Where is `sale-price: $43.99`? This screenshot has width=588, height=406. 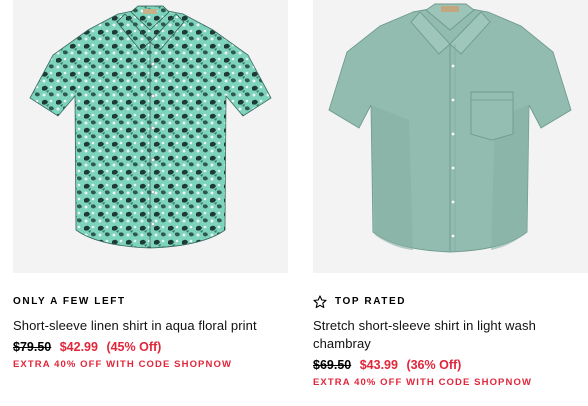
sale-price: $43.99 is located at coordinates (378, 365).